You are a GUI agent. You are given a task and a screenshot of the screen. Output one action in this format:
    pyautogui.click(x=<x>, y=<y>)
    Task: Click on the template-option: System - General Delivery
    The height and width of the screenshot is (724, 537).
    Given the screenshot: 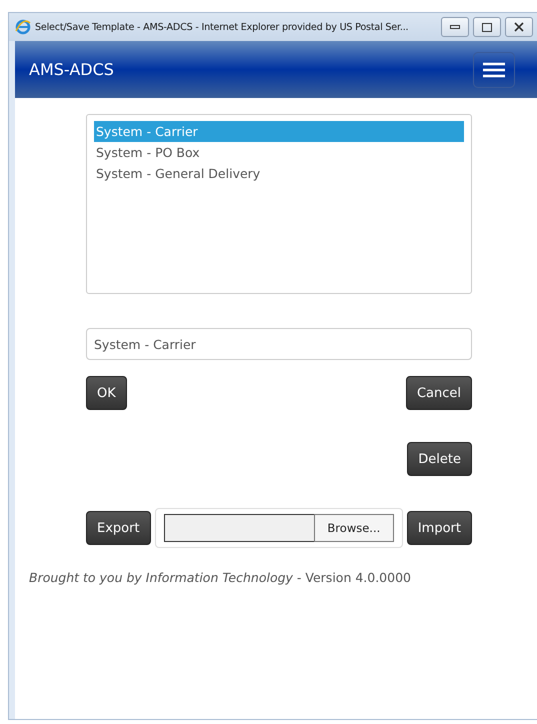 What is the action you would take?
    pyautogui.click(x=279, y=173)
    